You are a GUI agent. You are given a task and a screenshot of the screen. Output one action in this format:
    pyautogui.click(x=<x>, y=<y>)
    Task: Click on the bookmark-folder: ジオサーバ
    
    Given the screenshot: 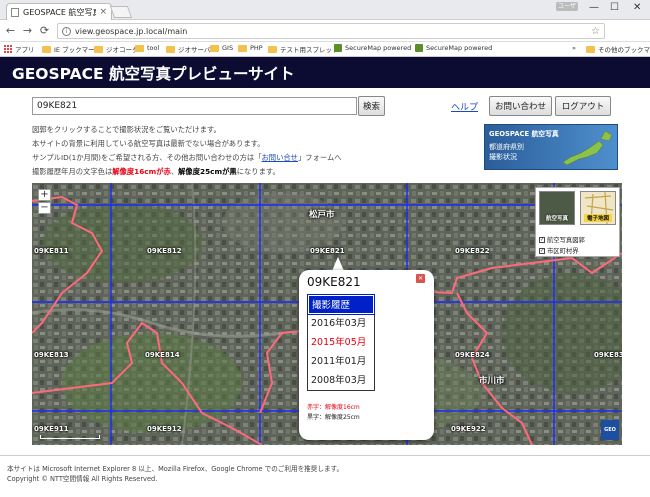 What is the action you would take?
    pyautogui.click(x=188, y=49)
    